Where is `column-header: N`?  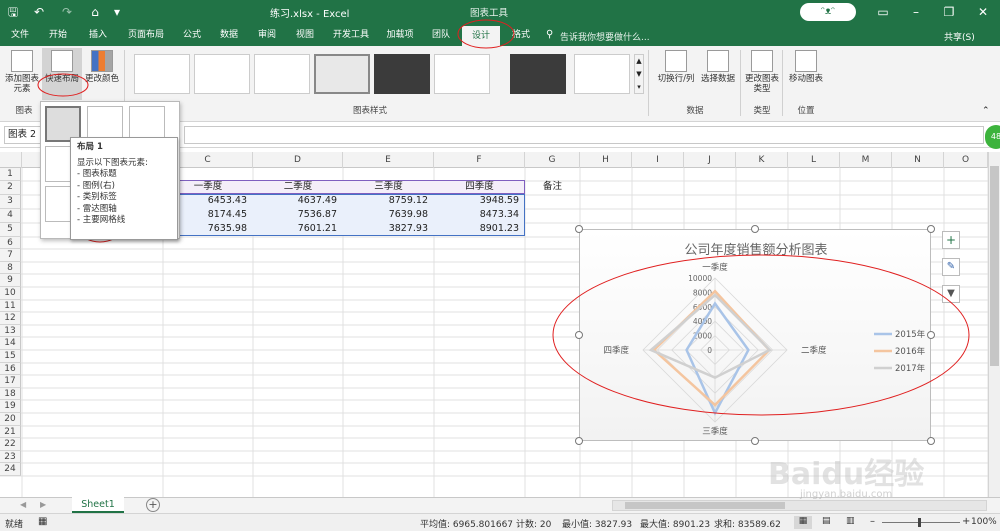 column-header: N is located at coordinates (918, 160).